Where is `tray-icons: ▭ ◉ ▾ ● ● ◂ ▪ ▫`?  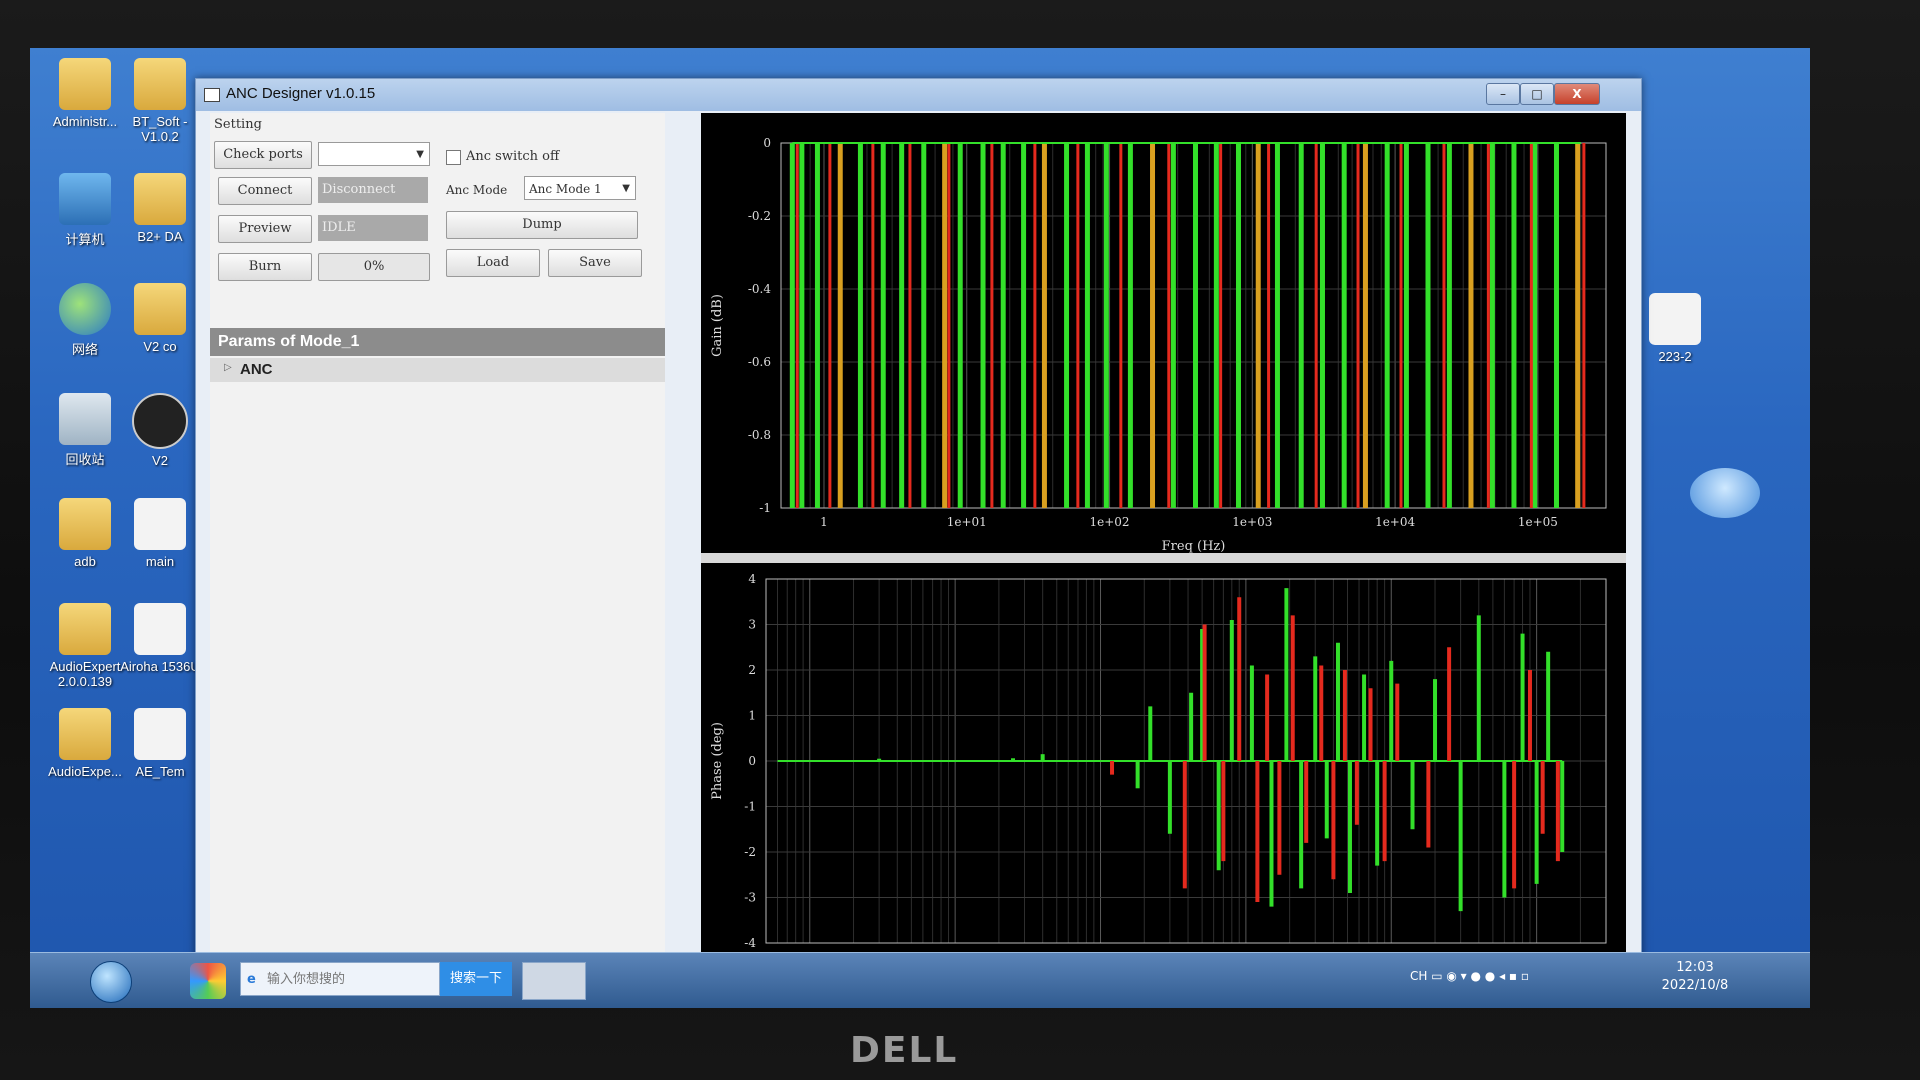 tray-icons: ▭ ◉ ▾ ● ● ◂ ▪ ▫ is located at coordinates (1480, 976).